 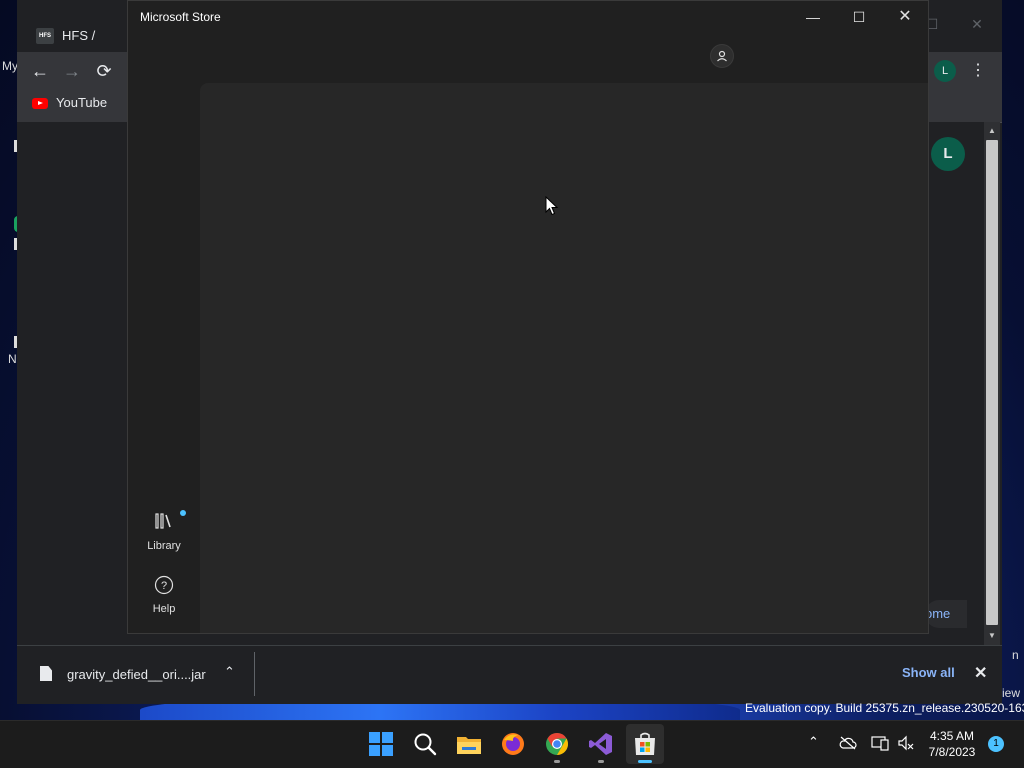 What do you see at coordinates (164, 546) in the screenshot?
I see `store-nav-library-label: Library` at bounding box center [164, 546].